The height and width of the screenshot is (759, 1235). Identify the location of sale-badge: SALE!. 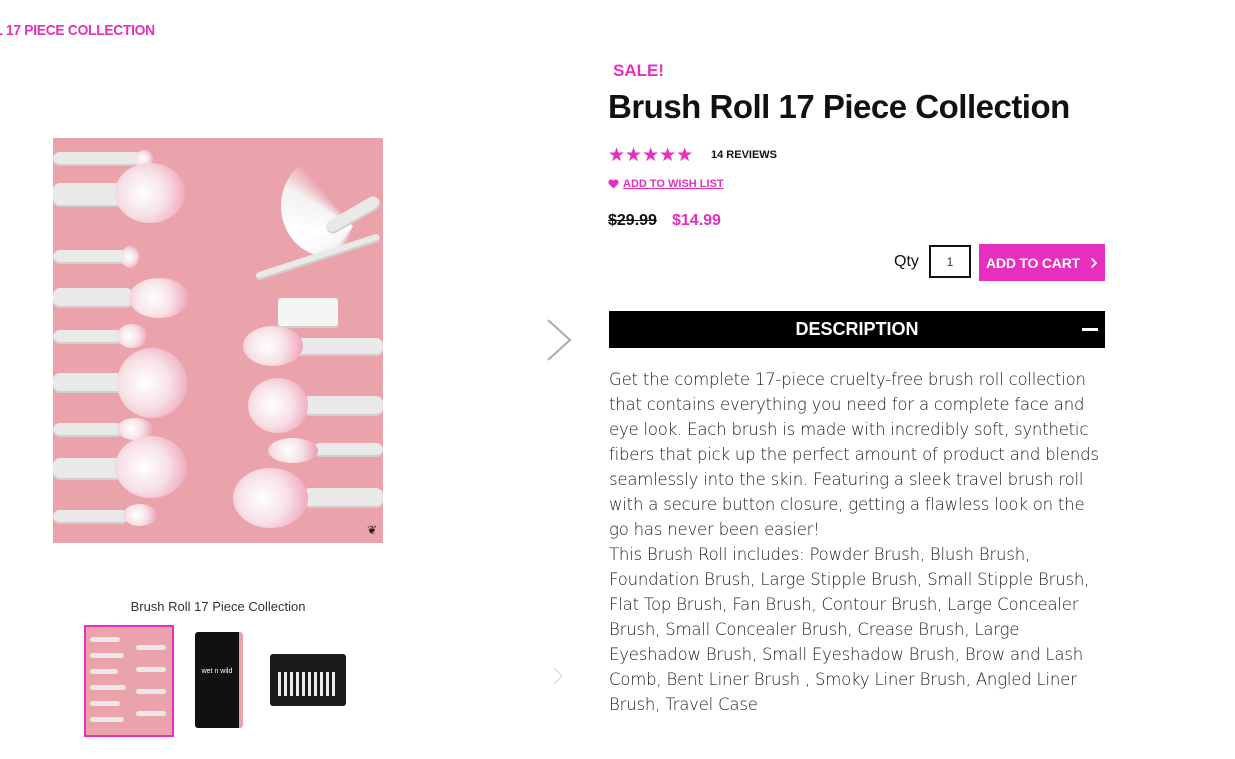
(638, 70).